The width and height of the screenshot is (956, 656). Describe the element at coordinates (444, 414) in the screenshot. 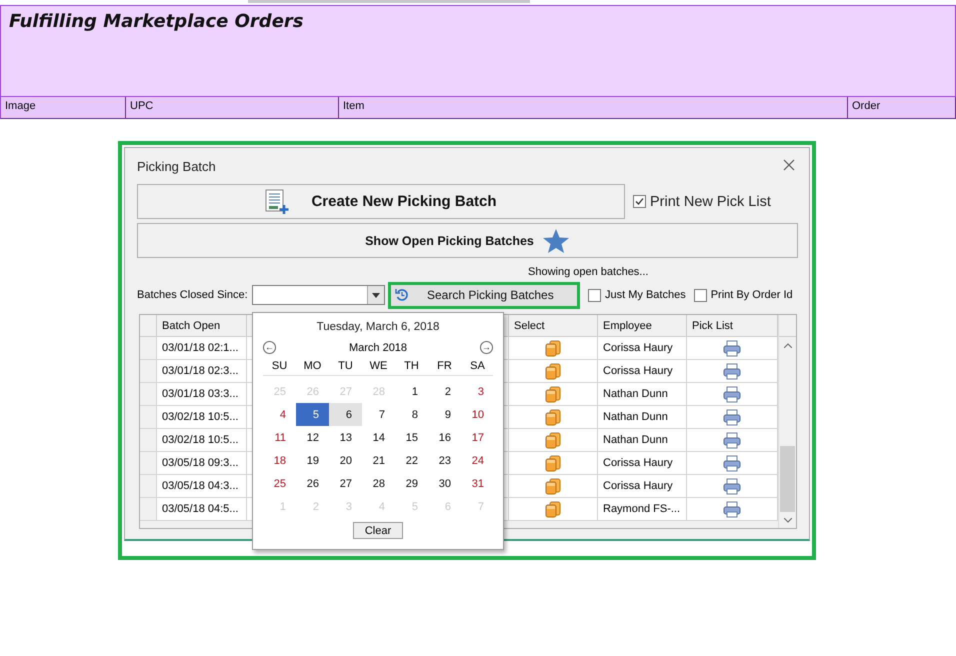

I see `calendar-day: 9` at that location.